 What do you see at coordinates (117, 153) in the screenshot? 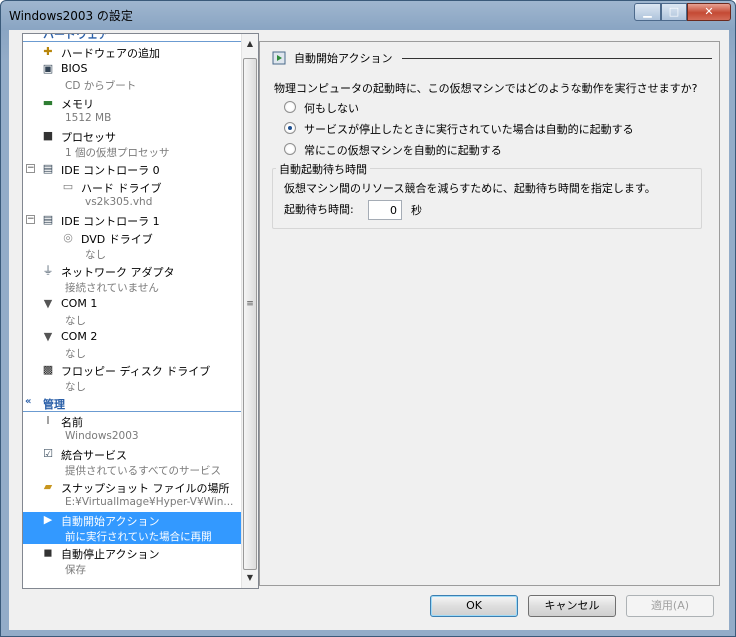
I see `tree-item-sub: 1 個の仮想プロセッサ` at bounding box center [117, 153].